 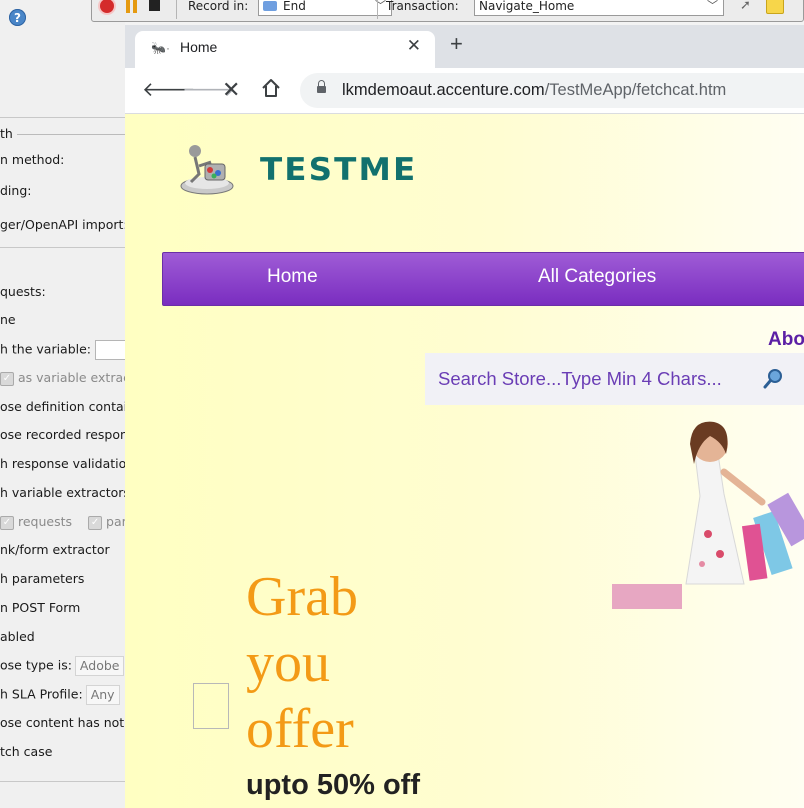 I want to click on option-recorded-response: ose recorded respons, so click(x=62, y=435).